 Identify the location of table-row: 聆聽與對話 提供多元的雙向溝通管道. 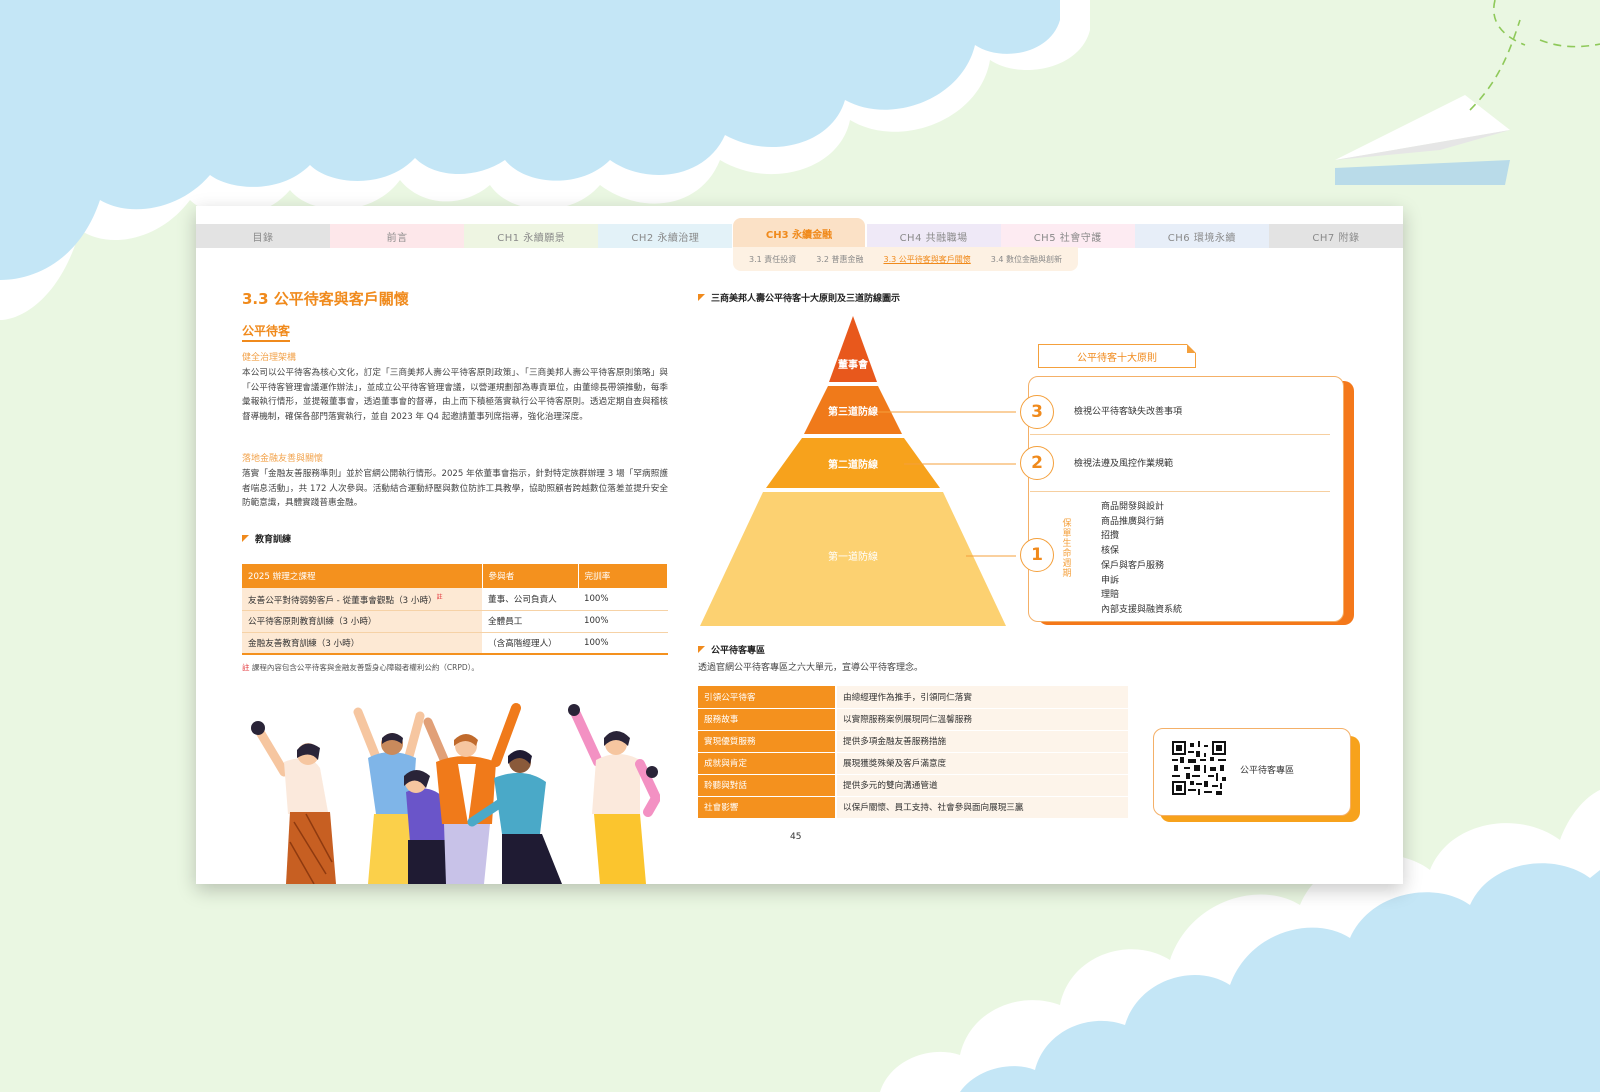
(913, 785).